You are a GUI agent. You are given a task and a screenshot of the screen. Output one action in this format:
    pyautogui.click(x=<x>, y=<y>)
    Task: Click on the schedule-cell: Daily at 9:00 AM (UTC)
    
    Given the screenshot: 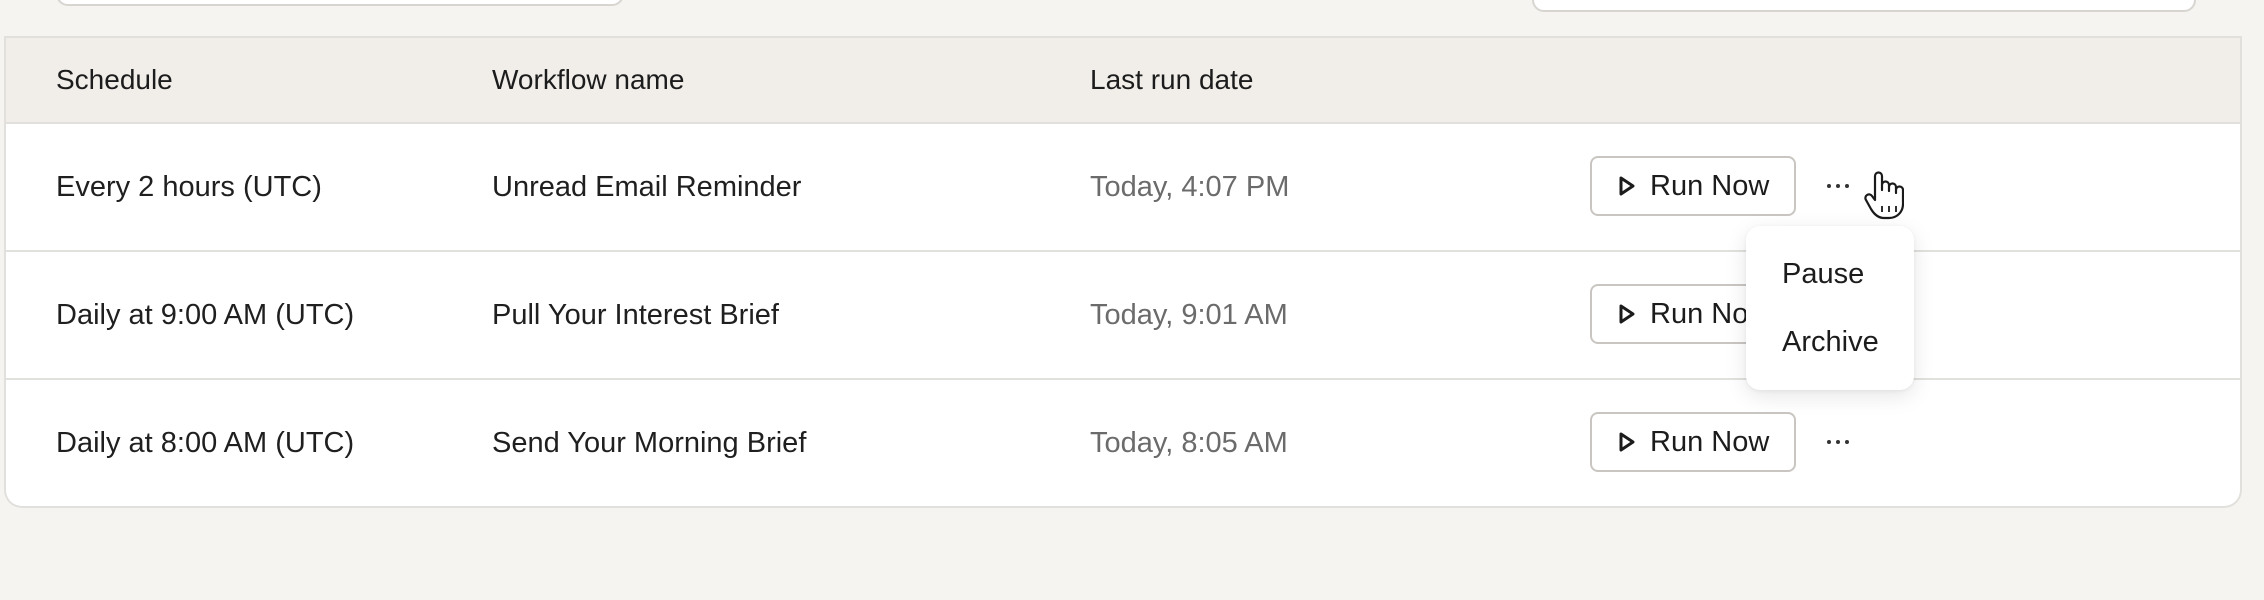 What is the action you would take?
    pyautogui.click(x=205, y=315)
    